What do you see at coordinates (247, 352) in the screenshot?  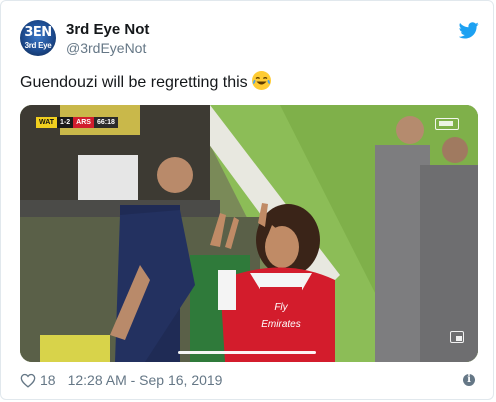 I see `video-progress-bar` at bounding box center [247, 352].